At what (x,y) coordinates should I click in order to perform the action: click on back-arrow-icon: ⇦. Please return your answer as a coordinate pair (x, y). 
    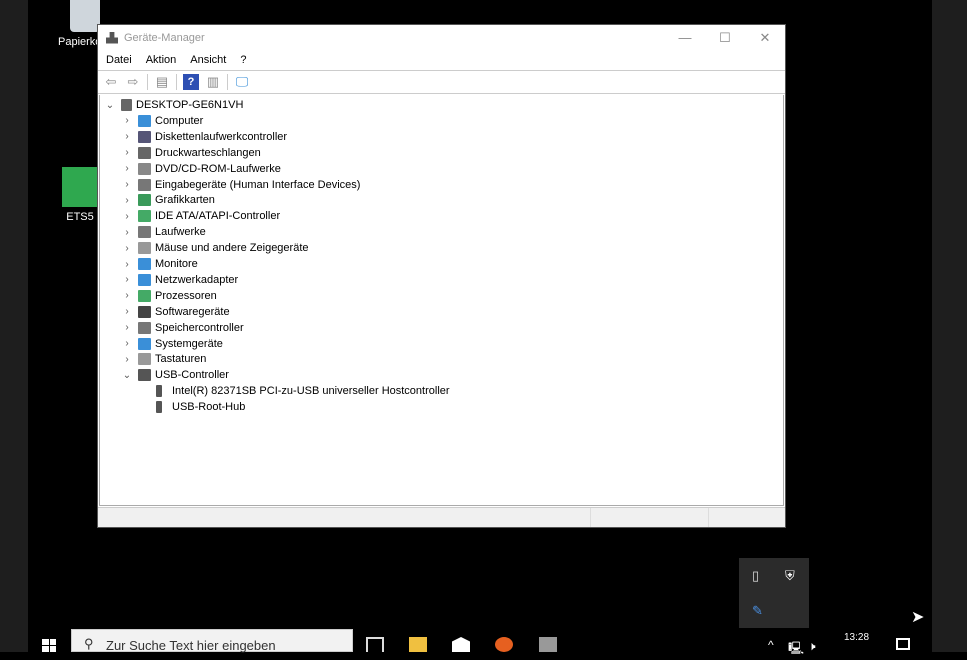
    Looking at the image, I should click on (111, 82).